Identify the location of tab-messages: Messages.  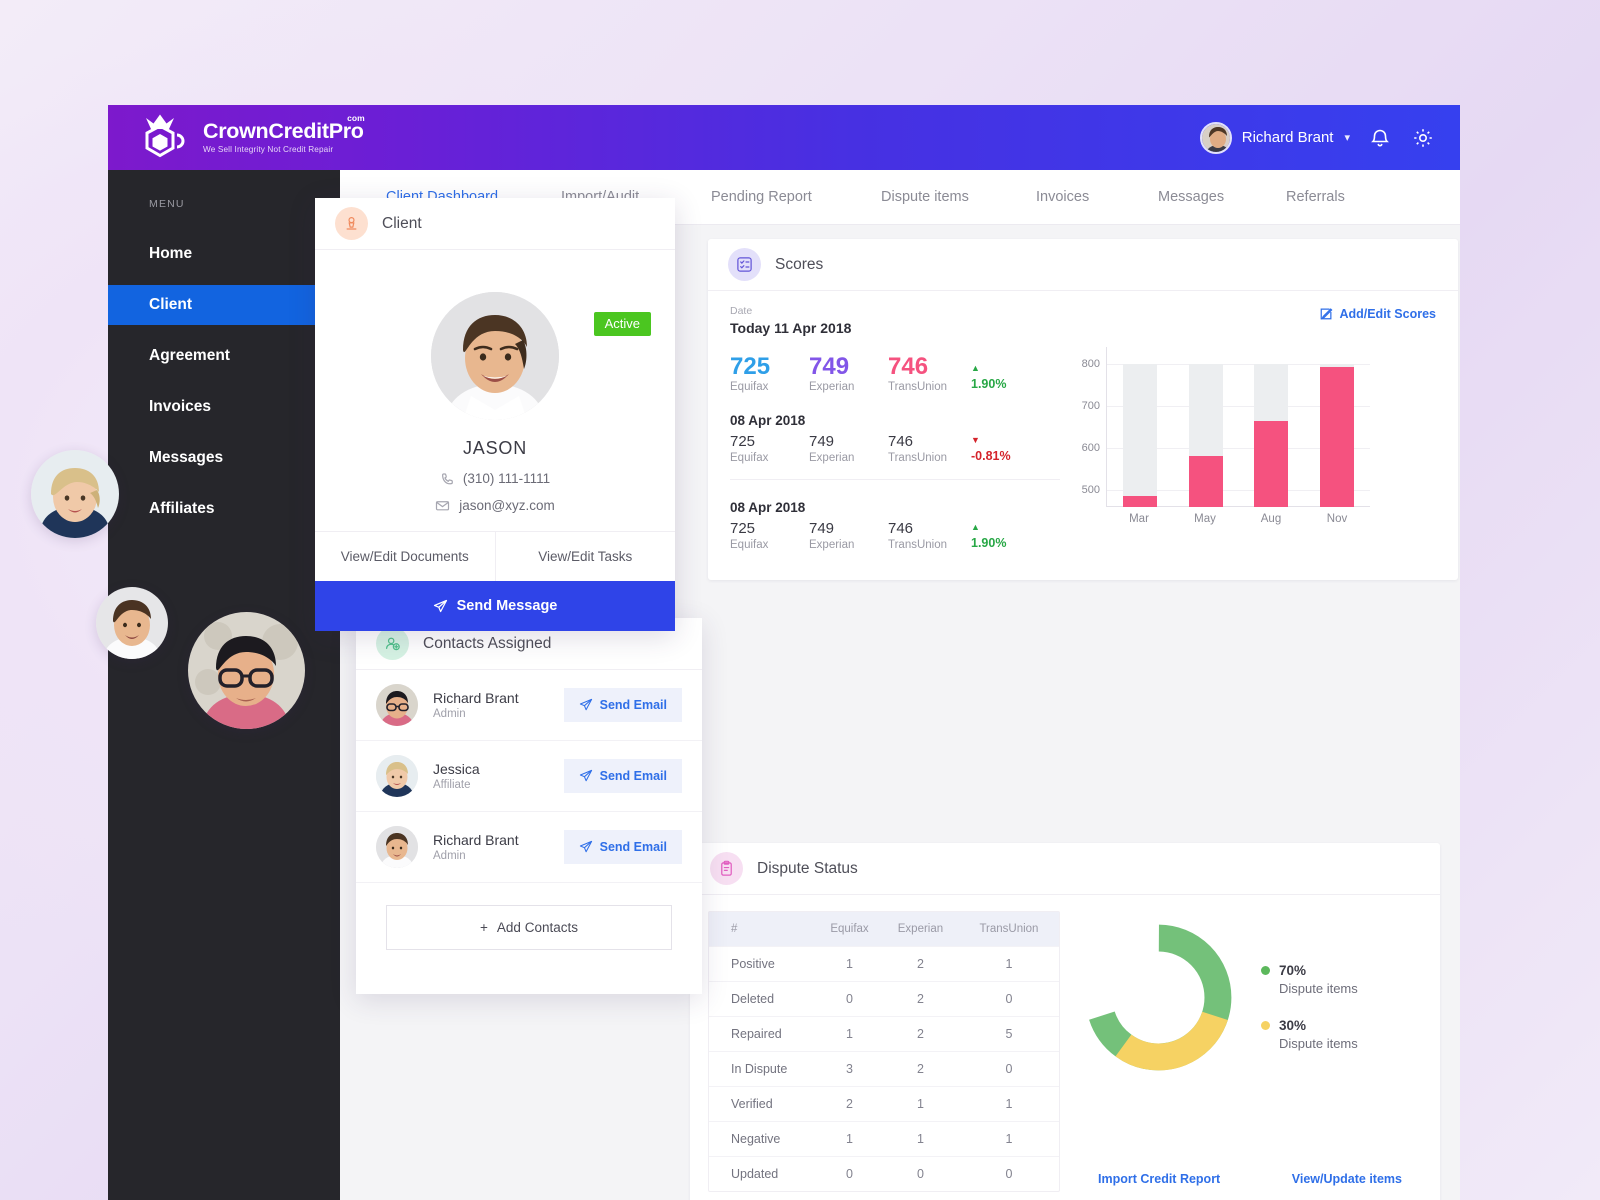
(1216, 197).